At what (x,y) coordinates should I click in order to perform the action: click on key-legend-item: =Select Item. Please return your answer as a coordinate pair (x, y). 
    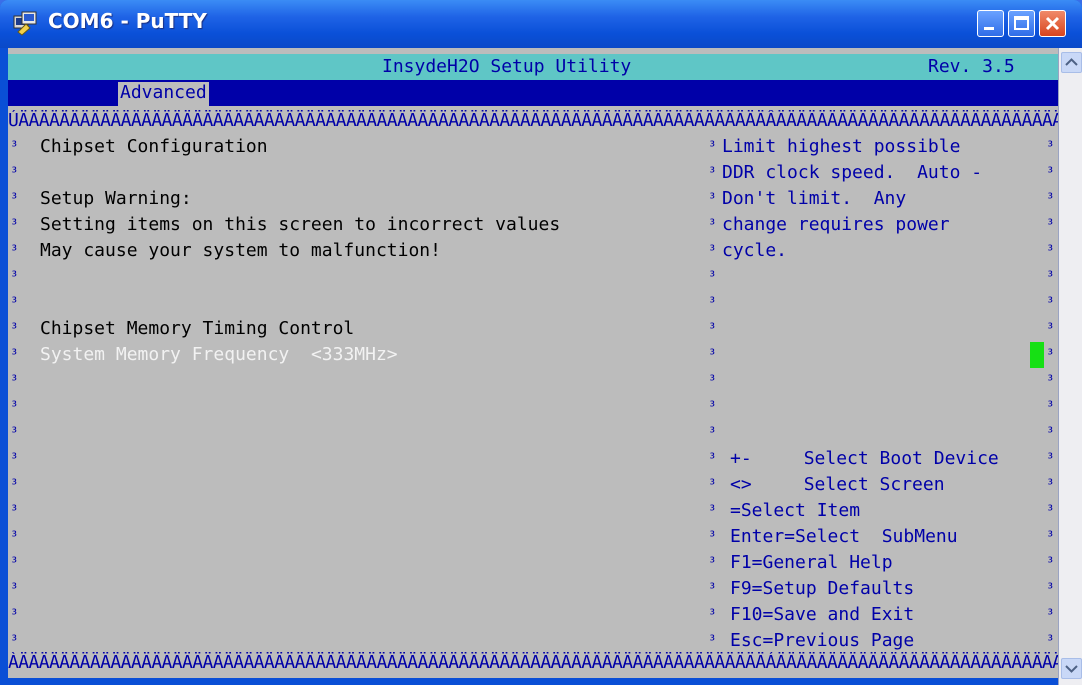
    Looking at the image, I should click on (795, 510).